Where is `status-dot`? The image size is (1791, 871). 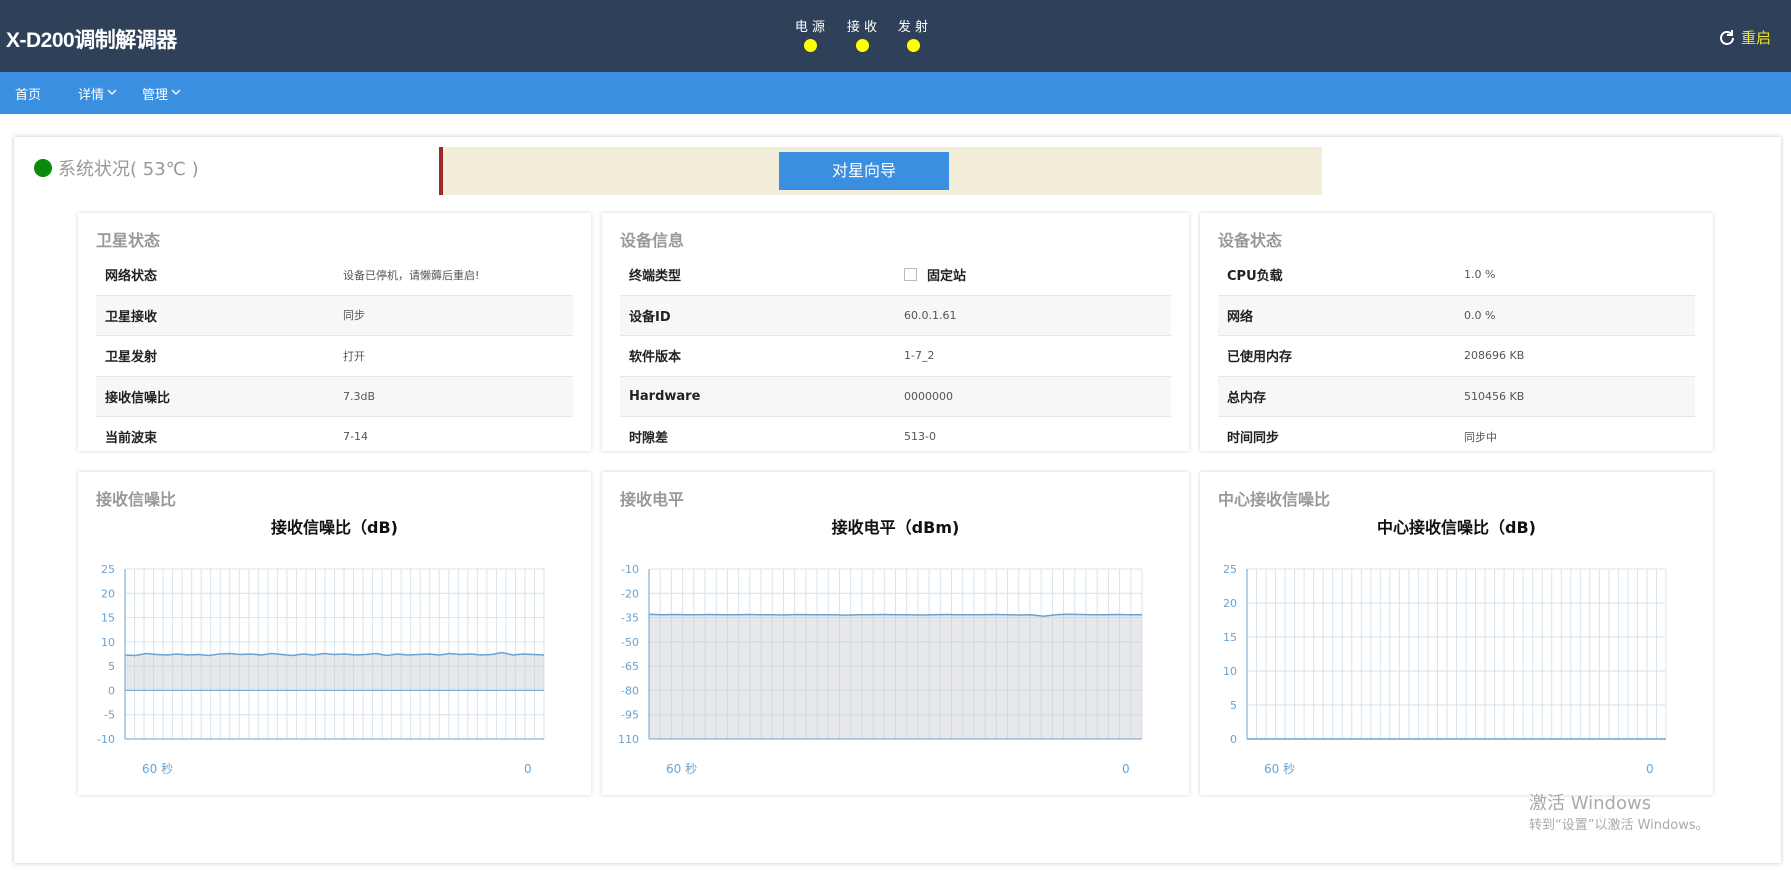 status-dot is located at coordinates (43, 168).